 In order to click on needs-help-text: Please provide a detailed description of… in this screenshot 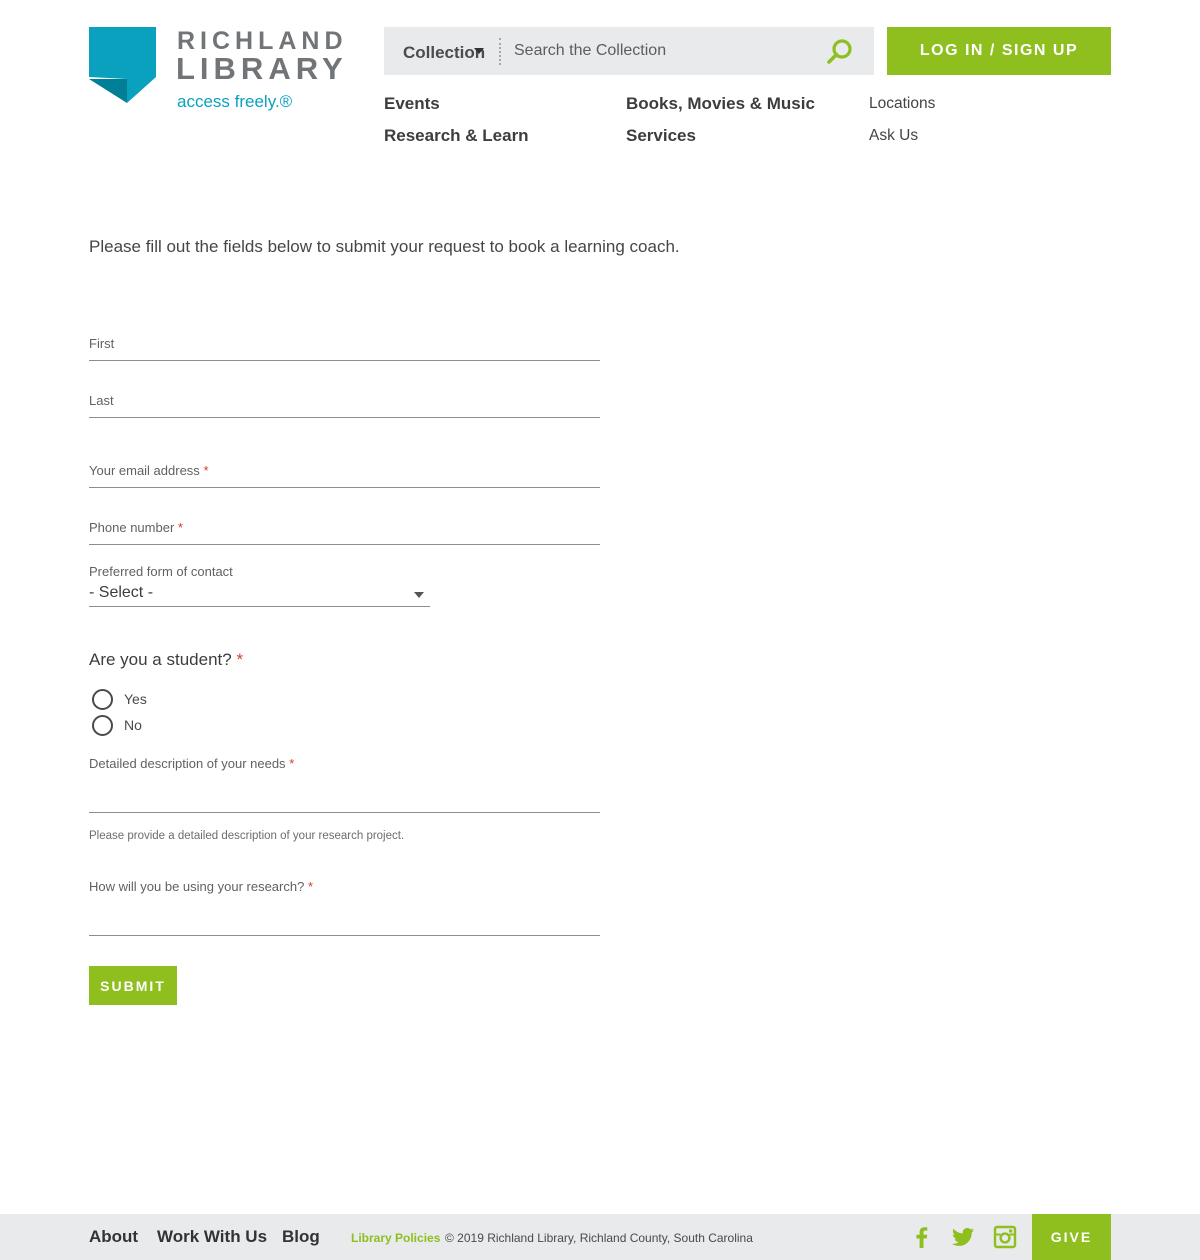, I will do `click(247, 836)`.